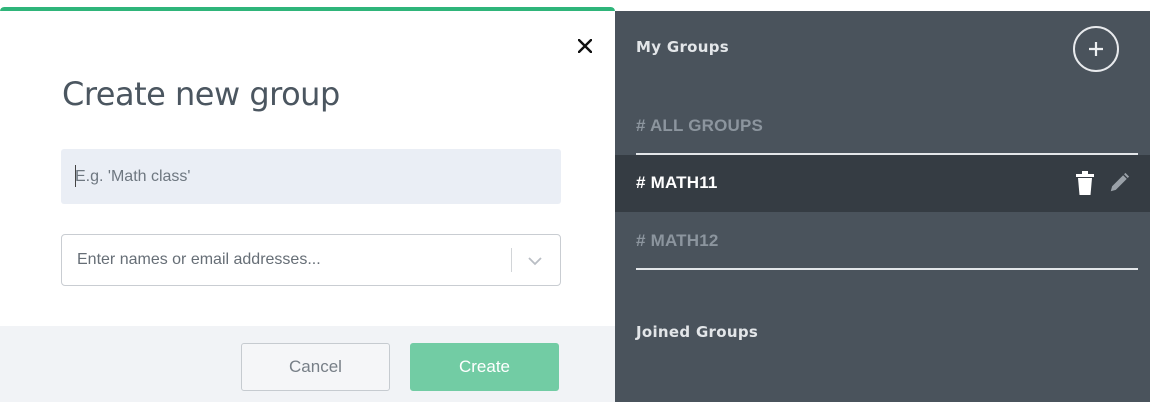 The image size is (1150, 402). What do you see at coordinates (697, 332) in the screenshot?
I see `joined-groups-heading: Joined Groups` at bounding box center [697, 332].